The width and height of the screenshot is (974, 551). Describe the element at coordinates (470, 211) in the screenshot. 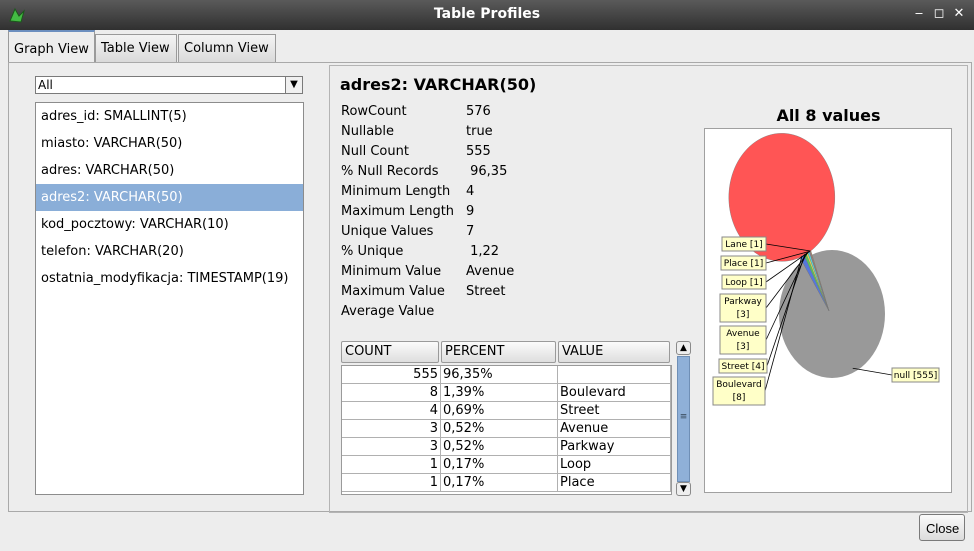

I see `stat-value: 9` at that location.